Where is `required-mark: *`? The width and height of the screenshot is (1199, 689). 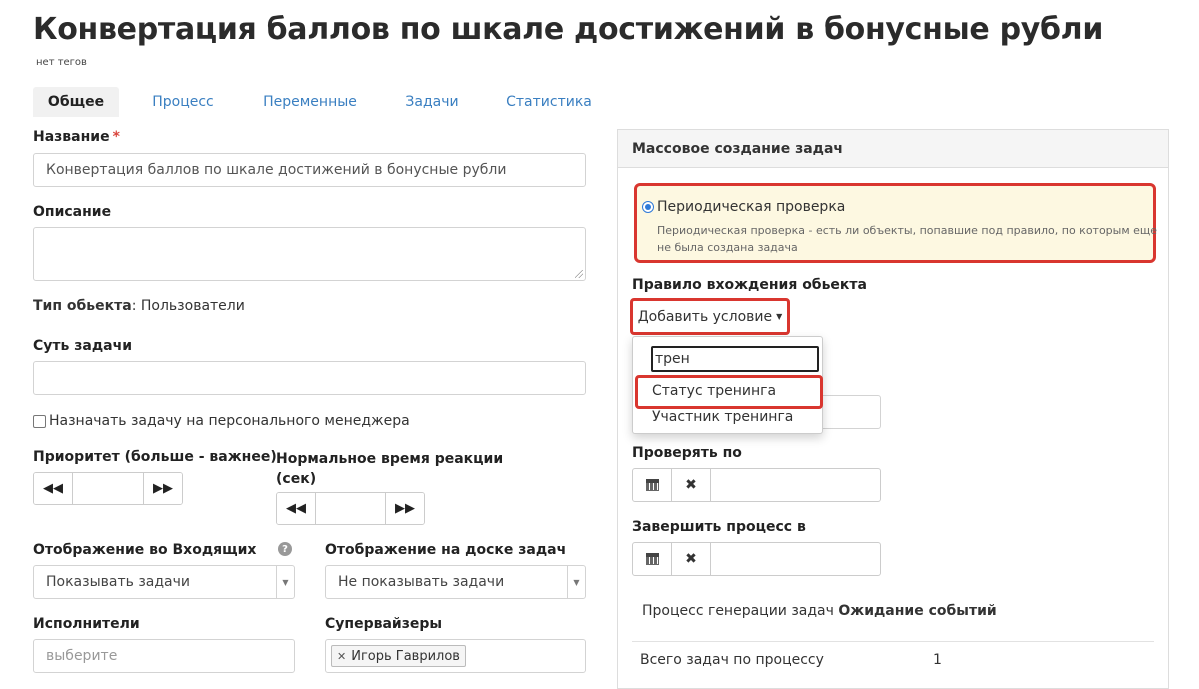
required-mark: * is located at coordinates (116, 137).